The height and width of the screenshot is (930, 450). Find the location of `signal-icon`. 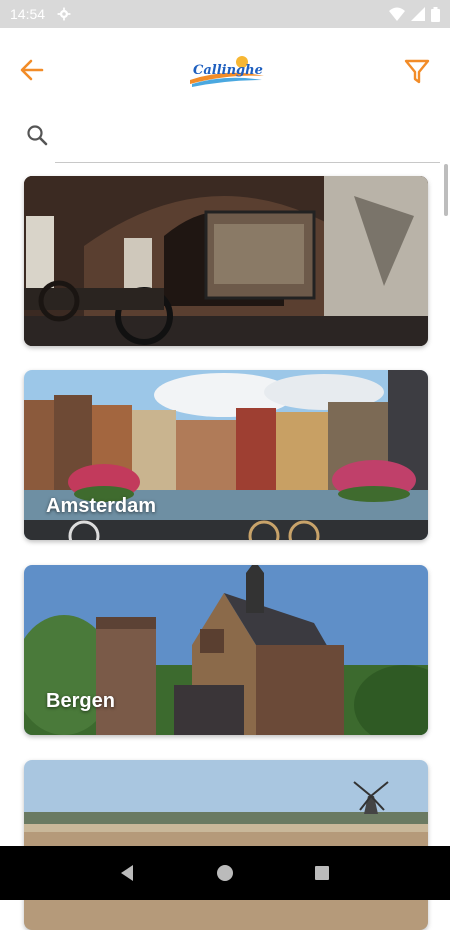

signal-icon is located at coordinates (418, 14).